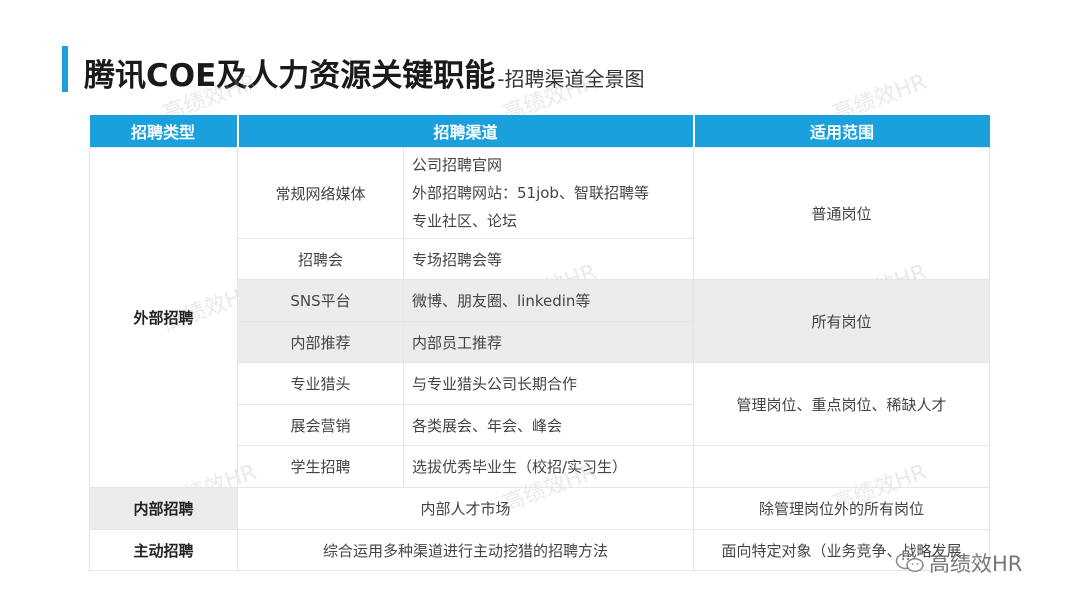 The image size is (1080, 608). I want to click on table-header-row: 招聘类型 招聘渠道 适用范围, so click(539, 131).